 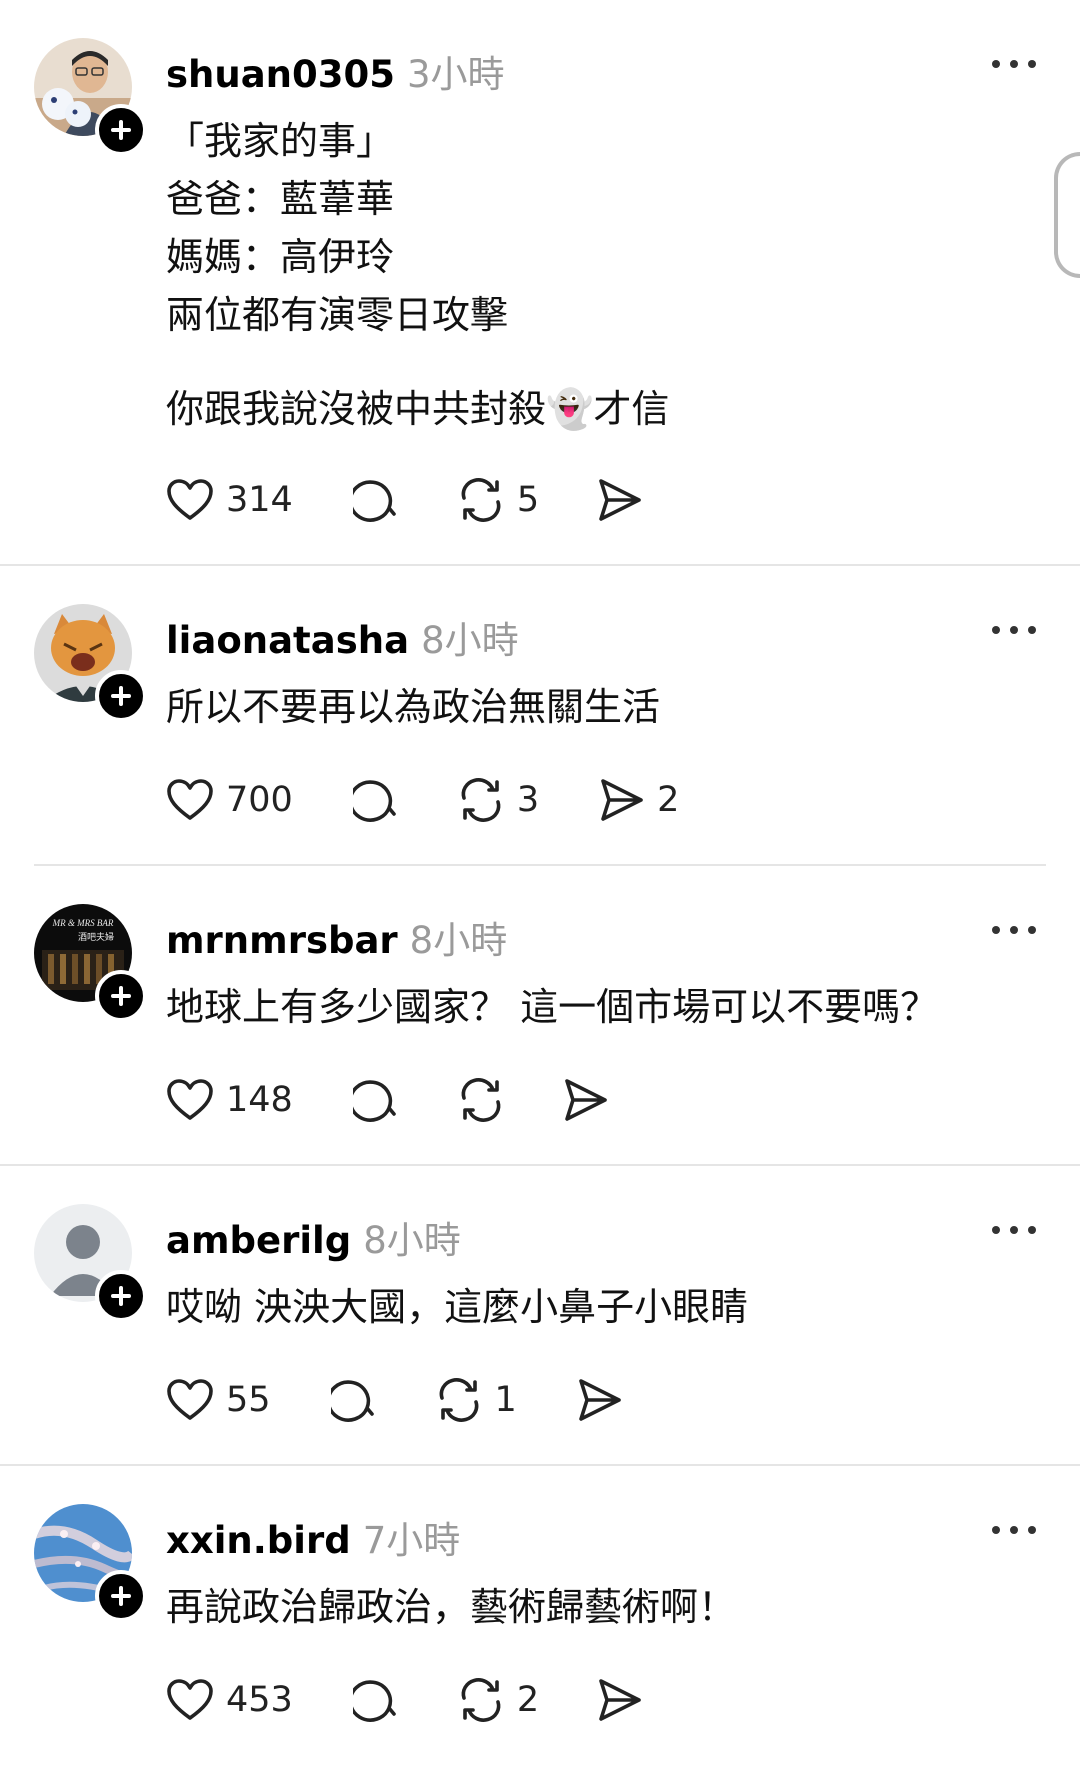 What do you see at coordinates (258, 1540) in the screenshot?
I see `username: xxin.bird` at bounding box center [258, 1540].